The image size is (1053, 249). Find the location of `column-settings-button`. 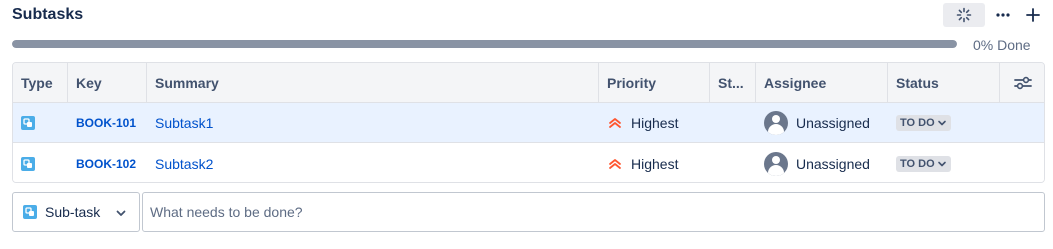

column-settings-button is located at coordinates (1022, 83).